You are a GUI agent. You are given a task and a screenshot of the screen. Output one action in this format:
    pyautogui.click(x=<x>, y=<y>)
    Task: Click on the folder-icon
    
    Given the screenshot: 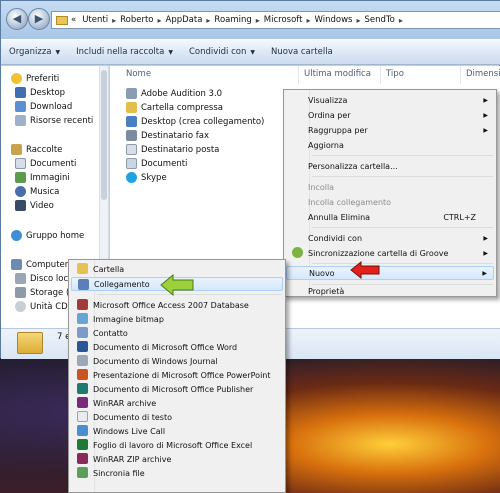 What is the action you would take?
    pyautogui.click(x=30, y=343)
    